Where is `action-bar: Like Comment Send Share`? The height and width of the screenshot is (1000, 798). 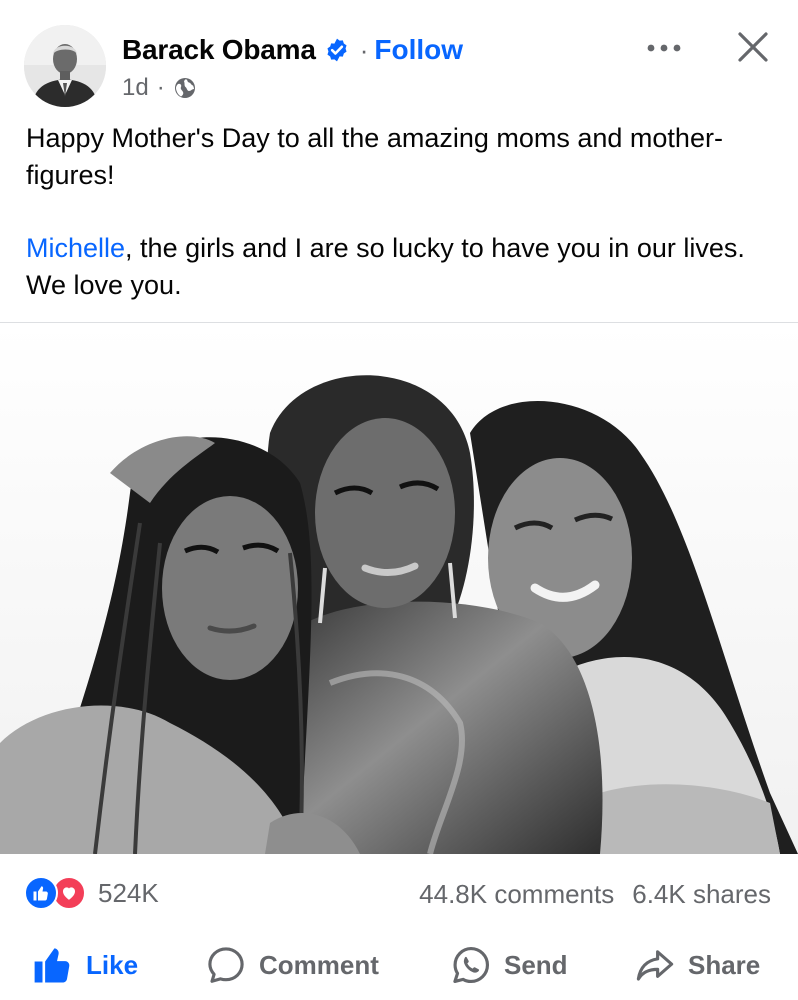 action-bar: Like Comment Send Share is located at coordinates (399, 965).